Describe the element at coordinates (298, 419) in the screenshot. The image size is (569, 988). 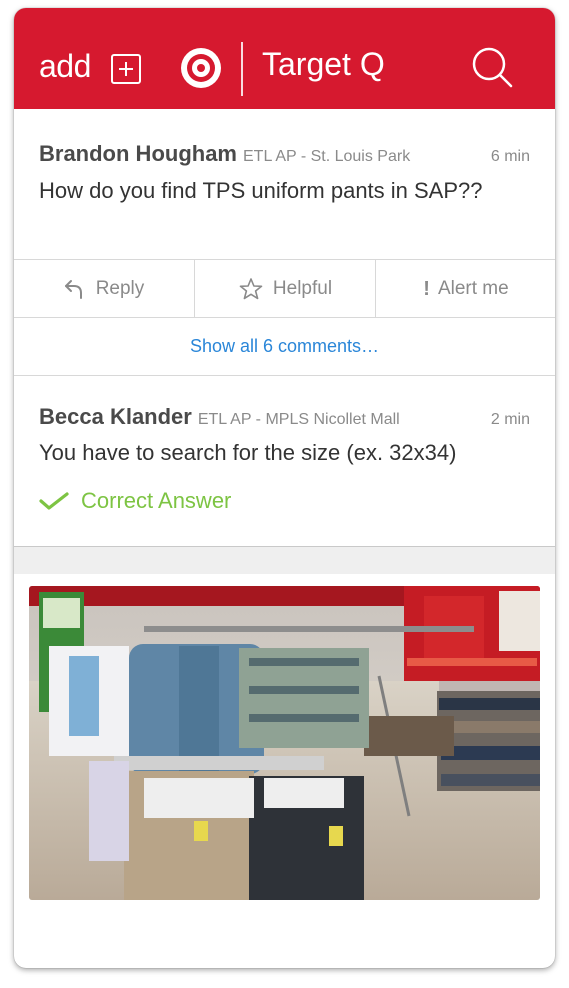
I see `author-meta: ETL AP - MPLS Nicollet Mall` at that location.